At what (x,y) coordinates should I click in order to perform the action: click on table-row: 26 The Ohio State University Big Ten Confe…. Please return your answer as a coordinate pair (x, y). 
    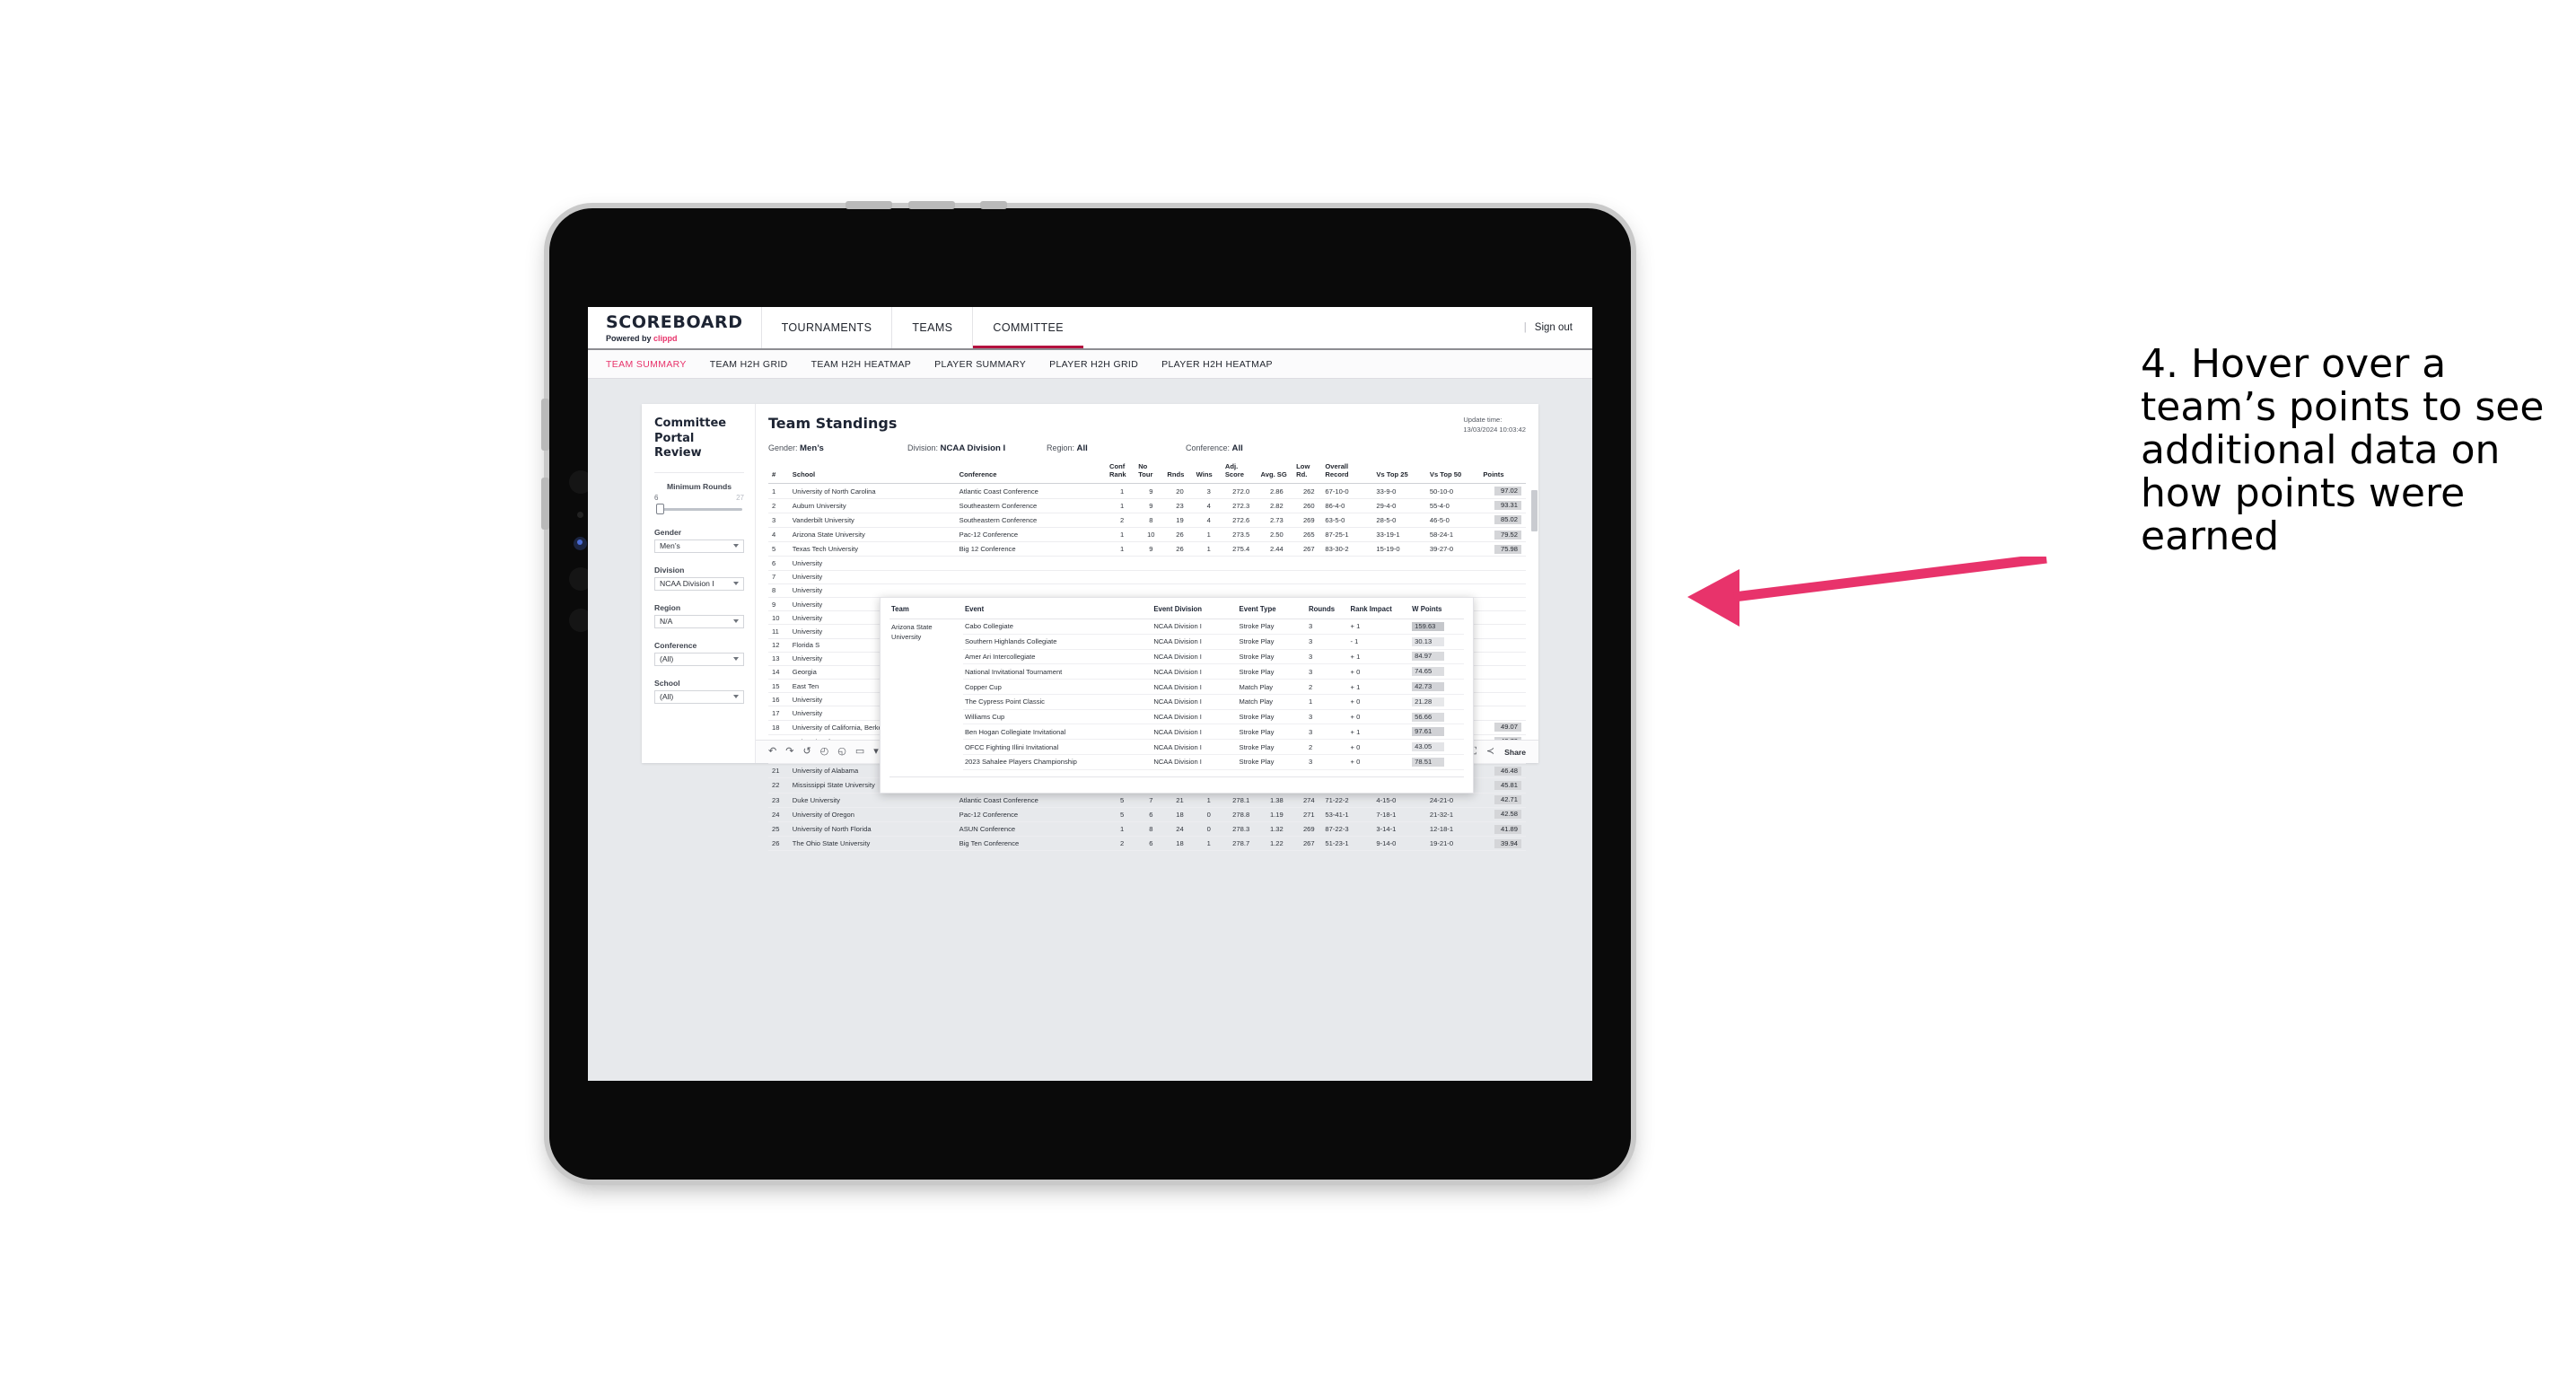
    Looking at the image, I should click on (1147, 844).